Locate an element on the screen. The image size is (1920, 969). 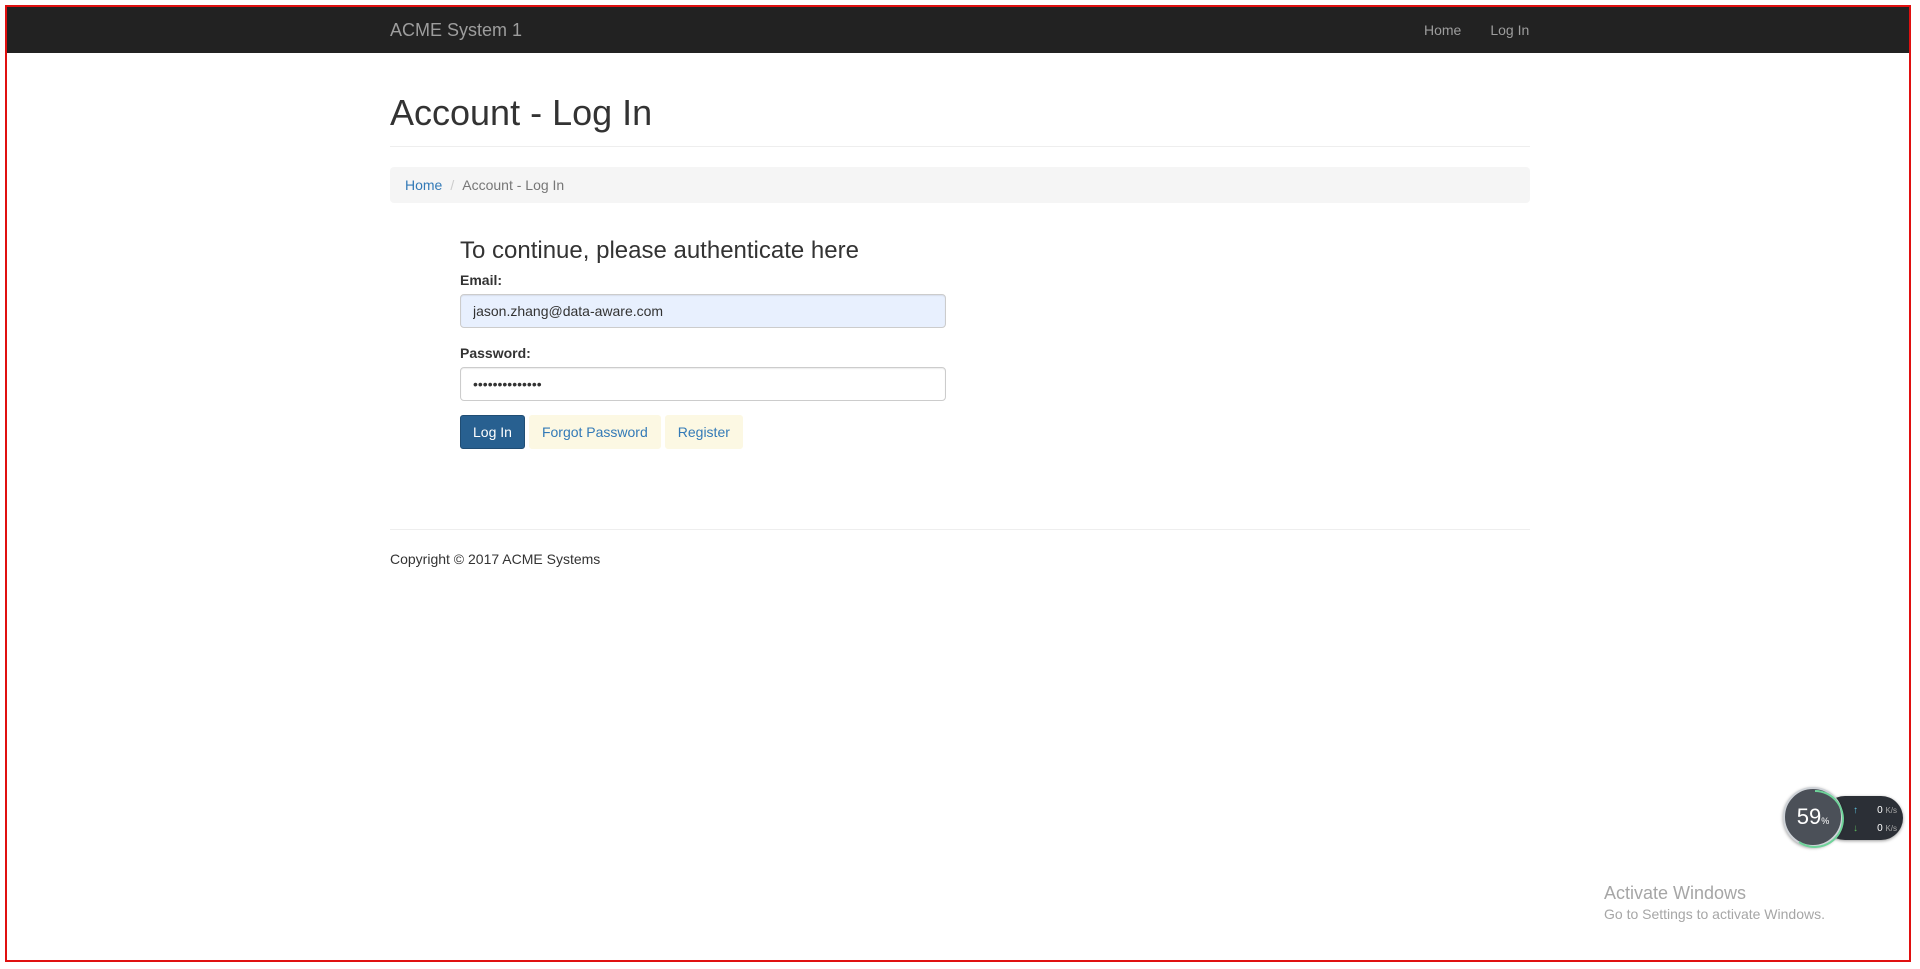
upload-arrow-icon: ↑ is located at coordinates (1855, 810).